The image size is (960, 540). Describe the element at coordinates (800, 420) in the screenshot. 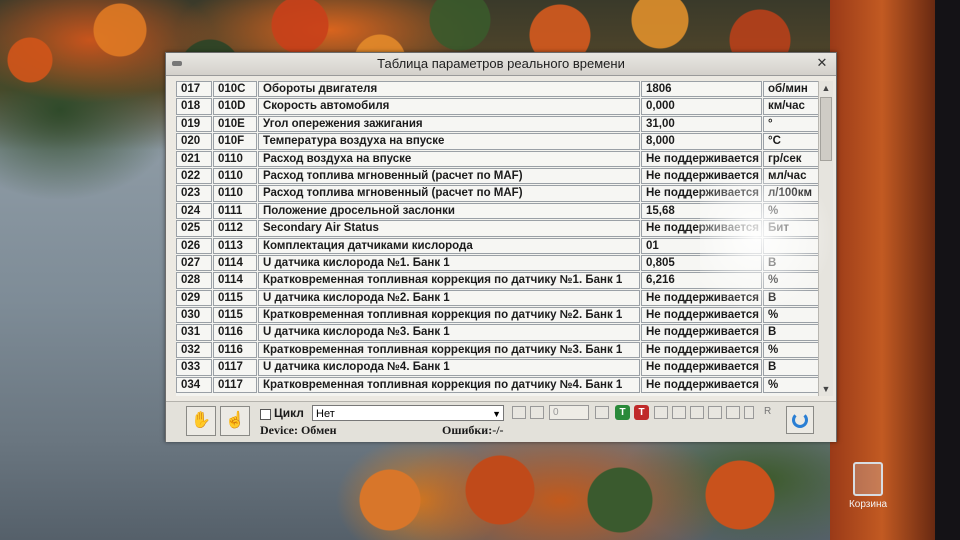

I see `refresh-button` at that location.